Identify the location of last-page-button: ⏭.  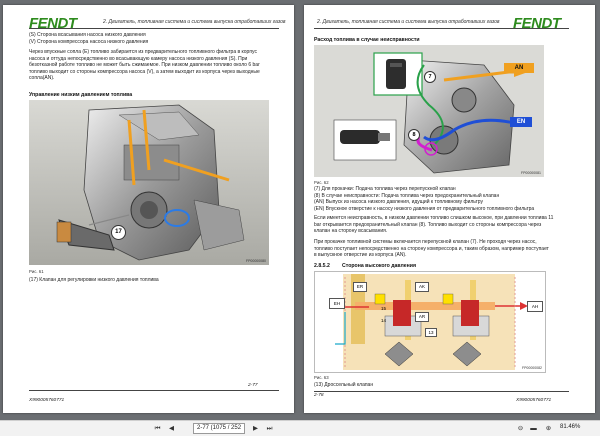
(269, 428).